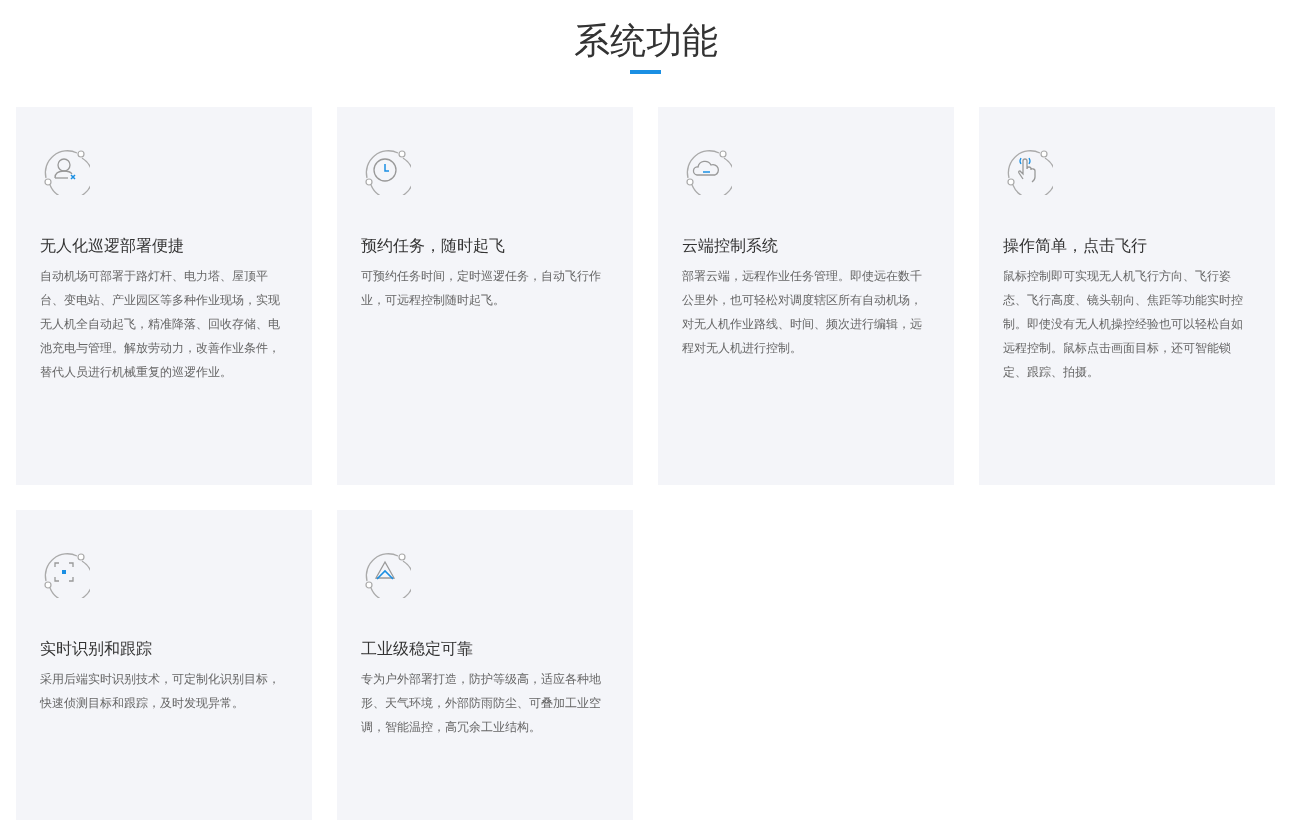  Describe the element at coordinates (645, 72) in the screenshot. I see `title-underline` at that location.